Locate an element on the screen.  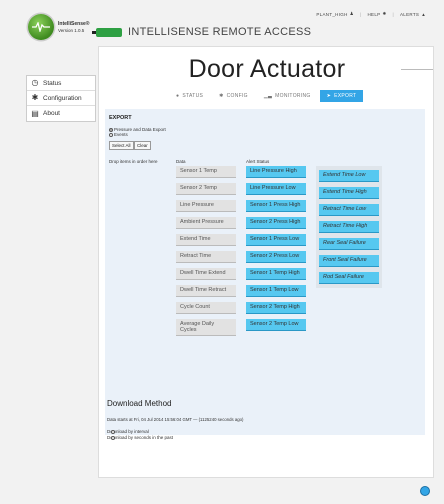
alert-chip: Retract Time High is located at coordinates (349, 227).